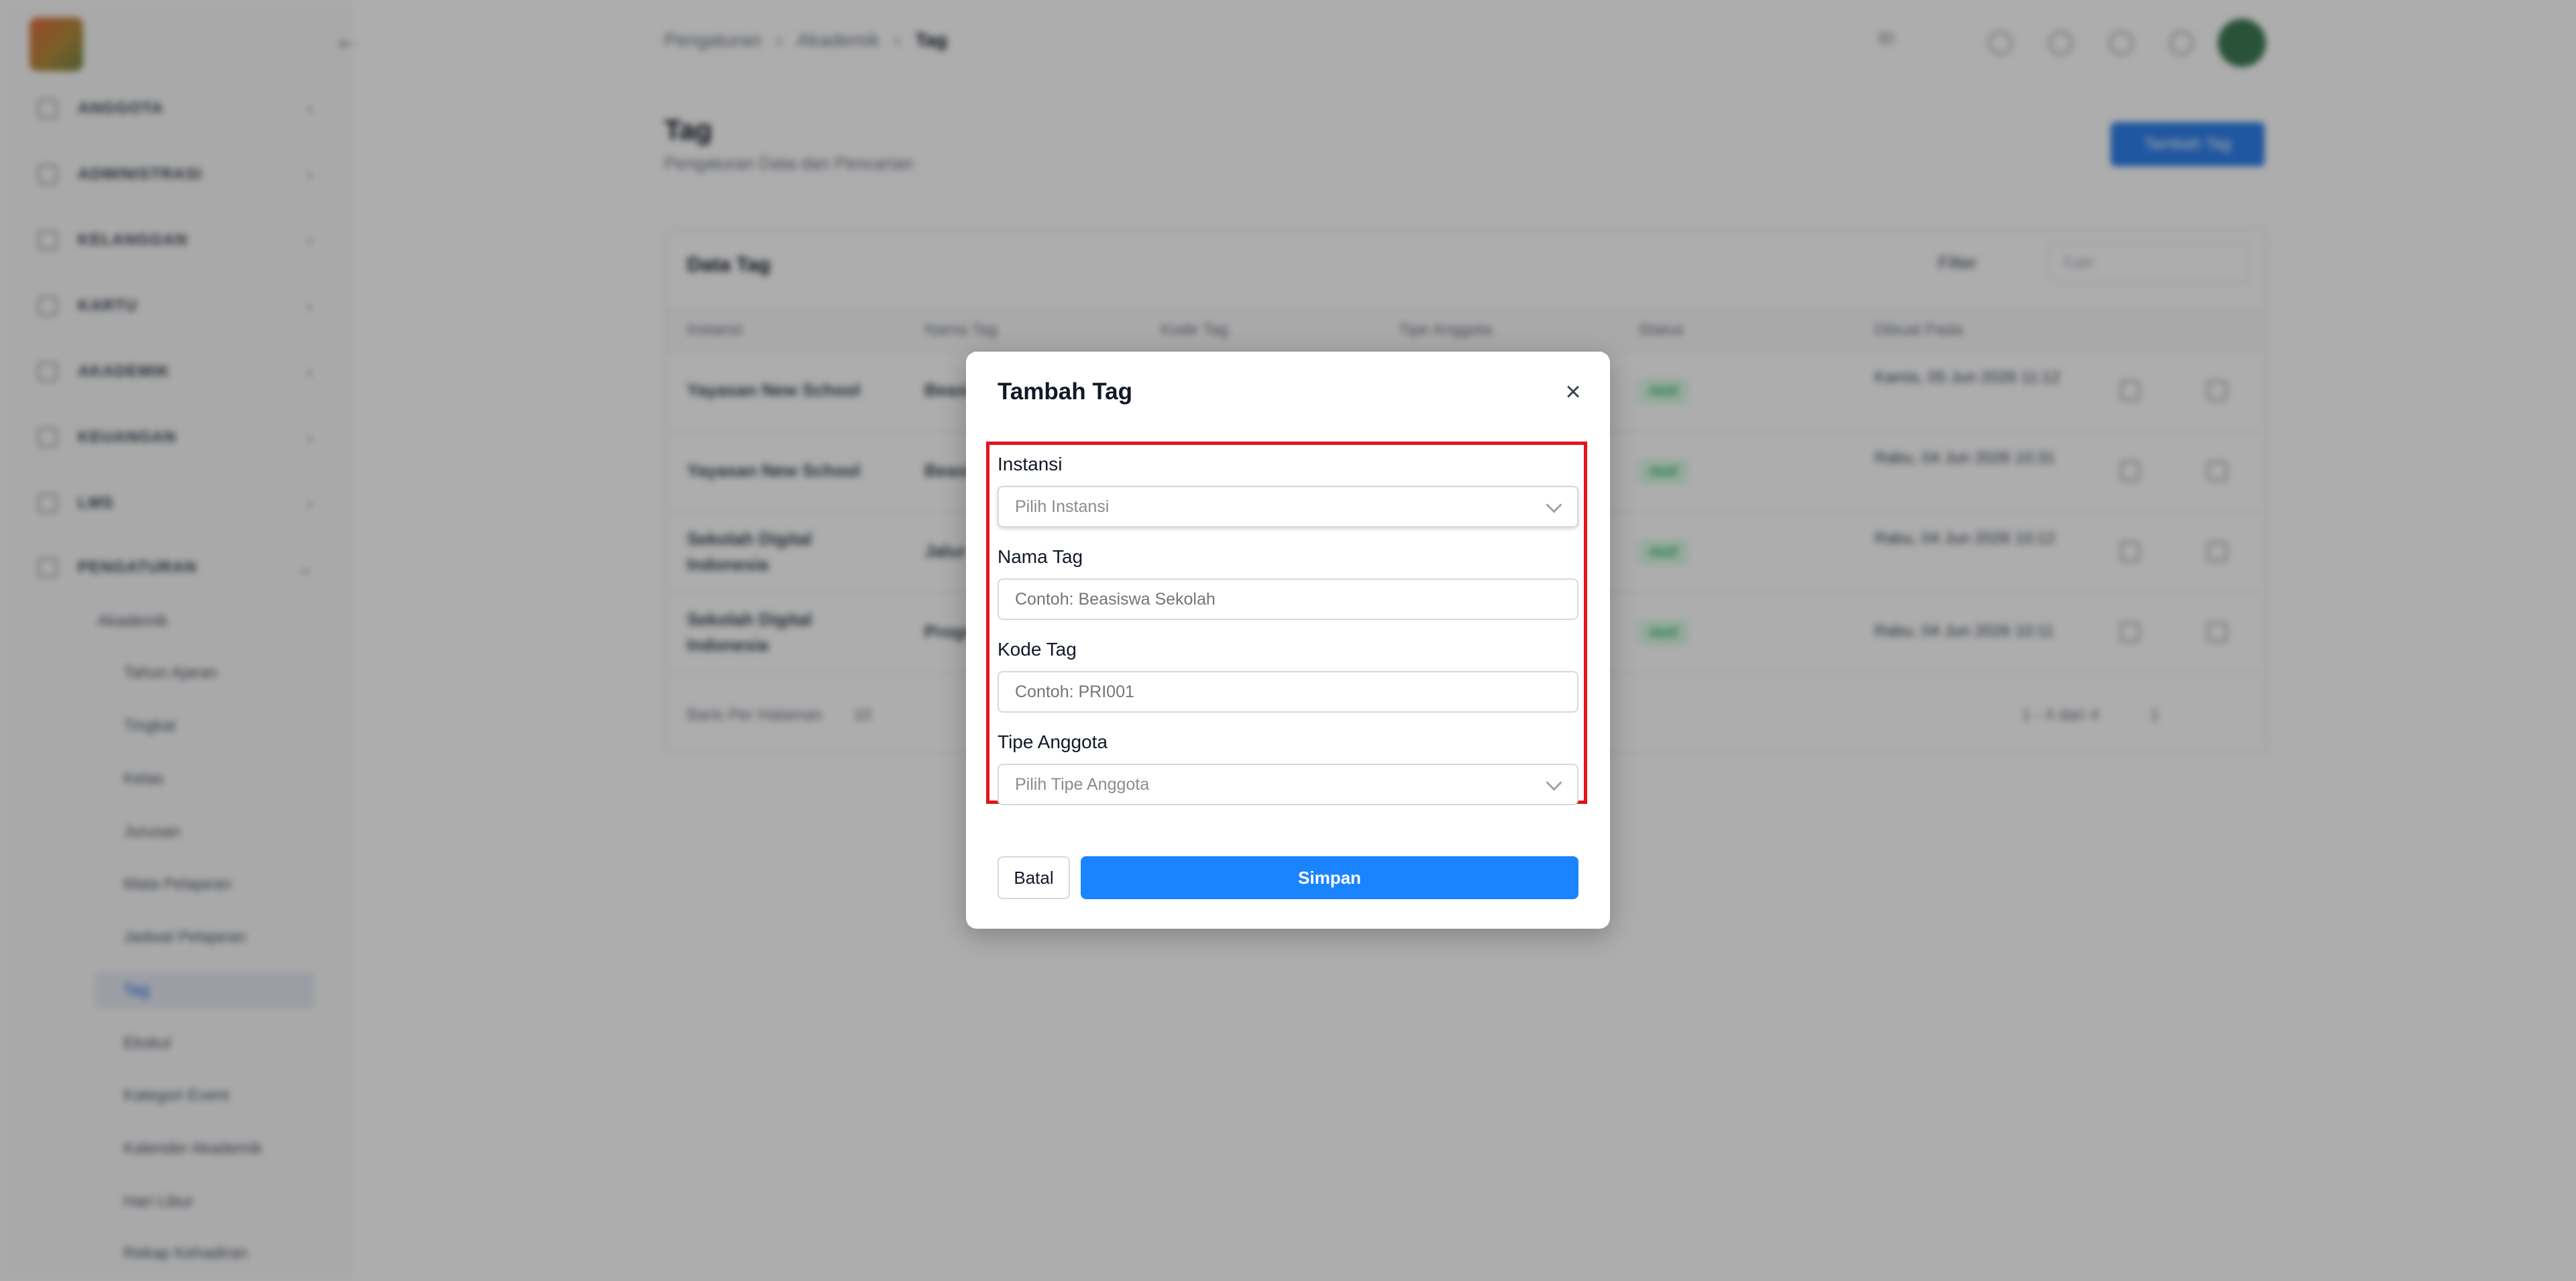 The image size is (2576, 1281). What do you see at coordinates (1329, 878) in the screenshot?
I see `save-button: Simpan` at bounding box center [1329, 878].